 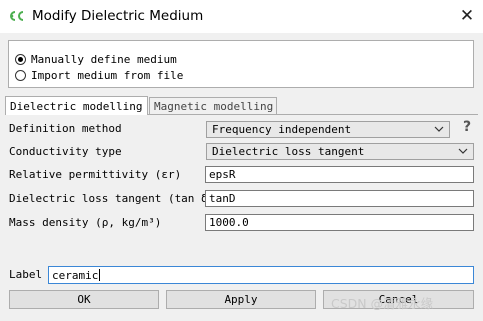 I want to click on radio-manual: Manually define medium, so click(x=96, y=59).